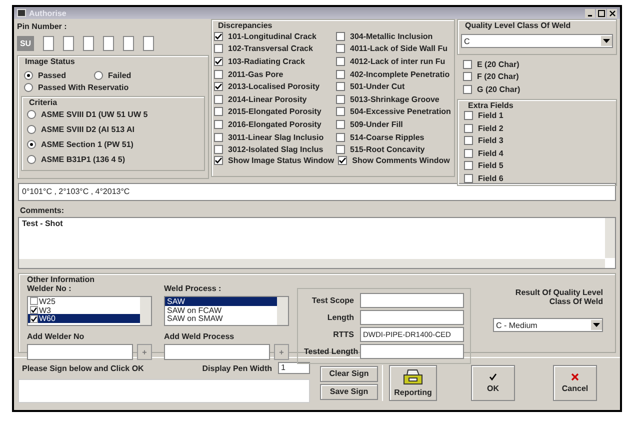 Image resolution: width=631 pixels, height=423 pixels. What do you see at coordinates (221, 319) in the screenshot?
I see `weld-process-item: SAW on SMAW` at bounding box center [221, 319].